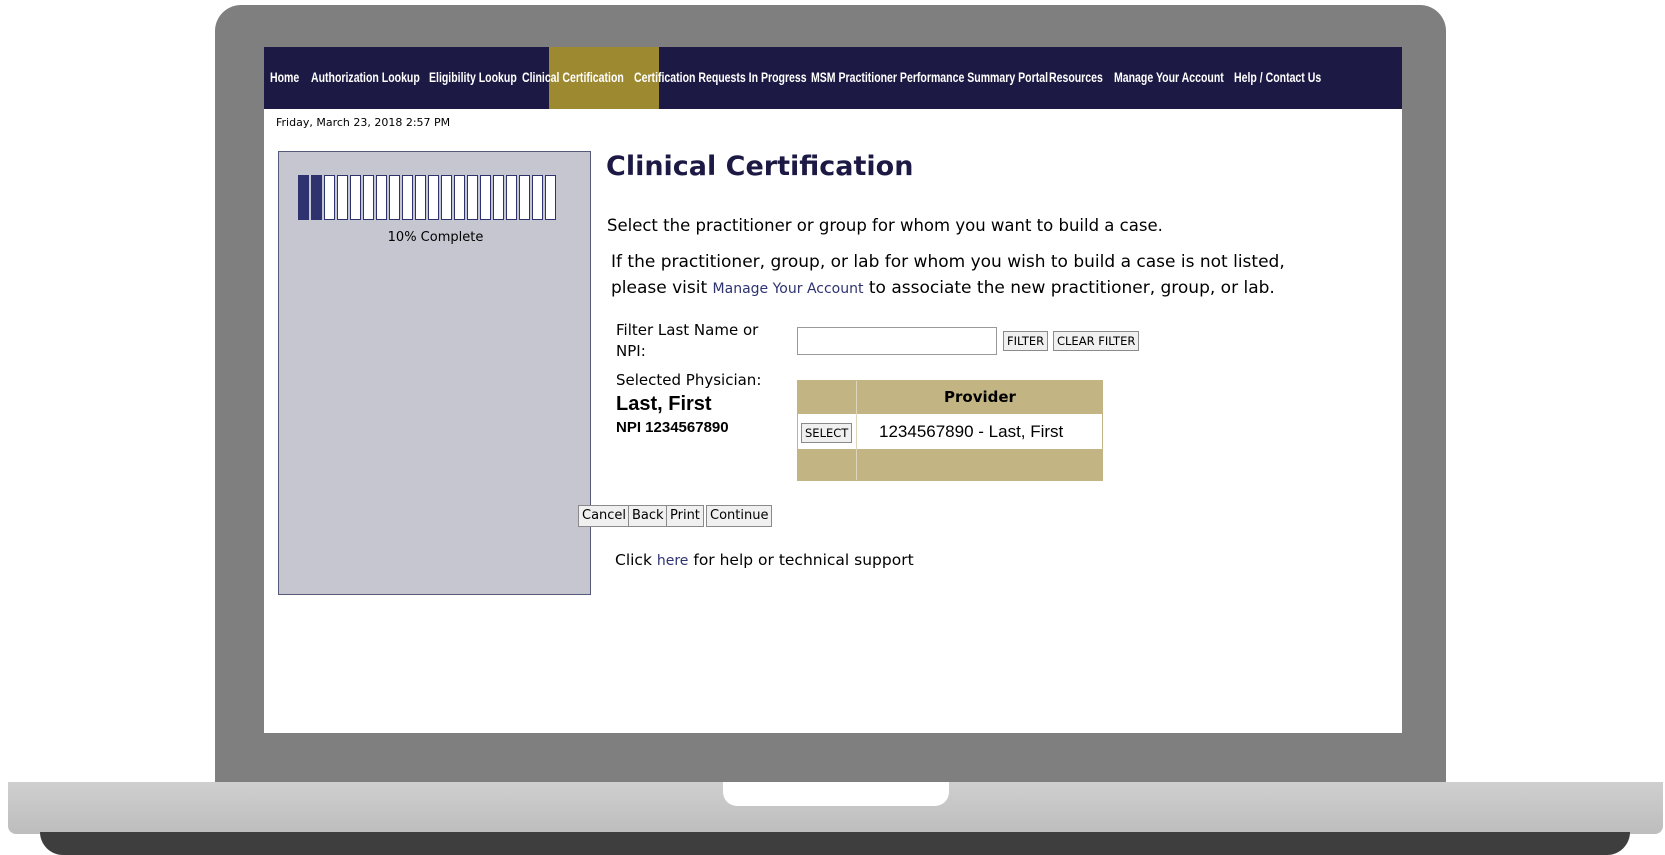  Describe the element at coordinates (434, 373) in the screenshot. I see `progress-panel: 10% Complete` at that location.